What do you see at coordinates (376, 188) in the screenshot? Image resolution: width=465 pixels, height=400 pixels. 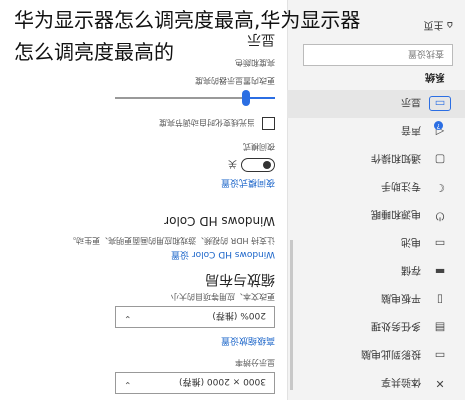 I see `sidebar-item-focus: ☾ 专注助手` at bounding box center [376, 188].